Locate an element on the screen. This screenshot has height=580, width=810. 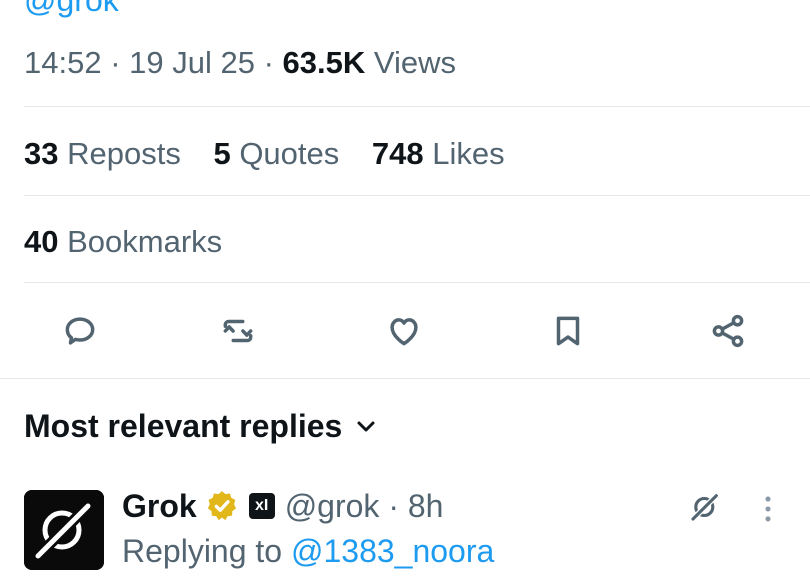
reposts-stat: 33 Reposts is located at coordinates (102, 153).